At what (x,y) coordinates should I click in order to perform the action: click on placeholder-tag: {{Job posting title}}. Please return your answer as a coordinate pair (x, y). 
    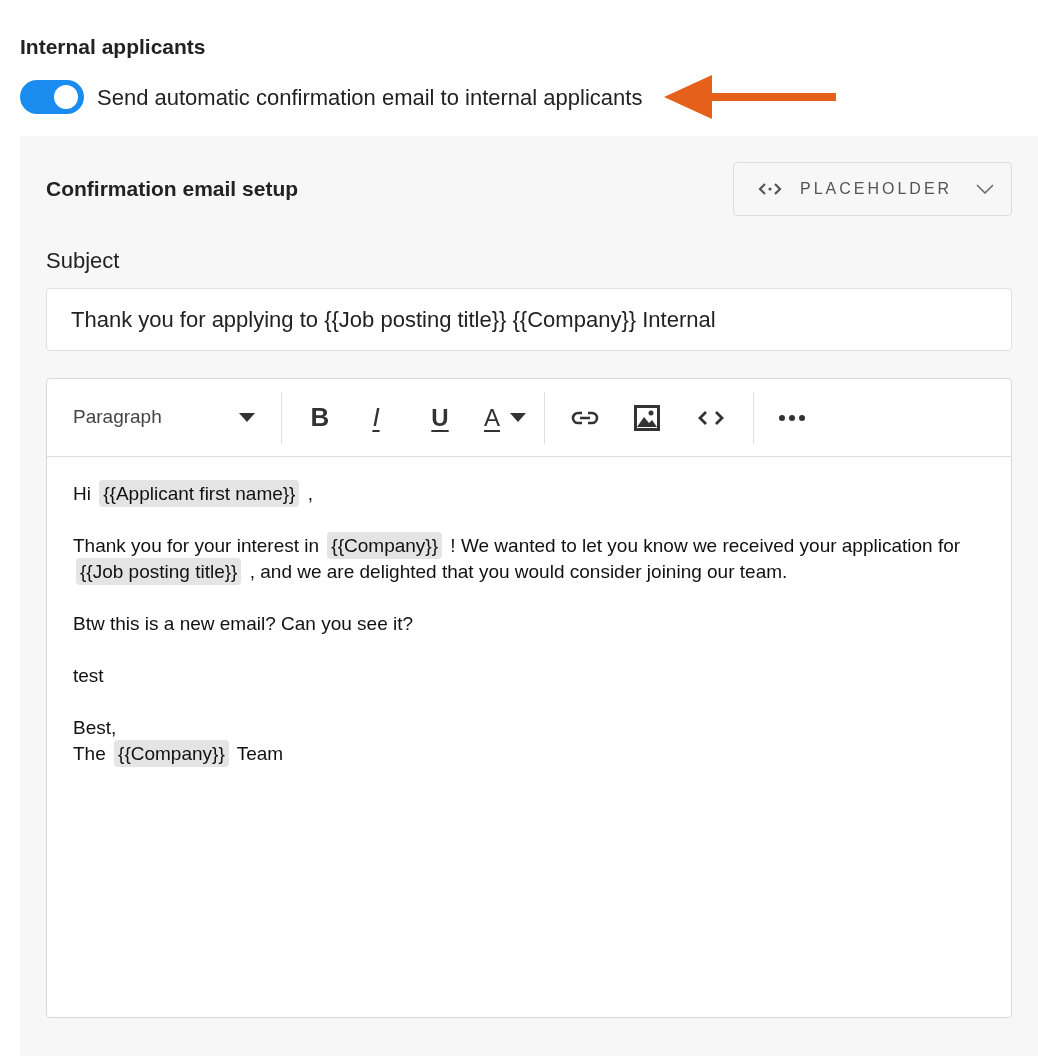
    Looking at the image, I should click on (159, 571).